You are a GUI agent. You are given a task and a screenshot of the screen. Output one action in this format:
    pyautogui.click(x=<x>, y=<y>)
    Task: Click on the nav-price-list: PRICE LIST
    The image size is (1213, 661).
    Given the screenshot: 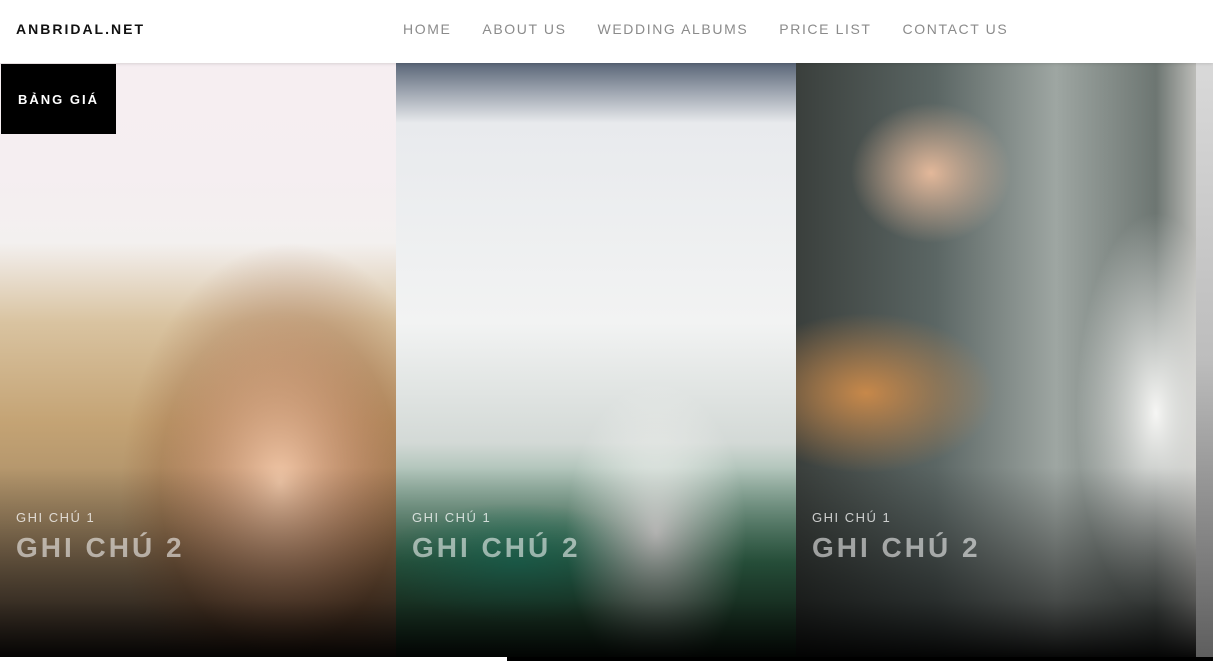 What is the action you would take?
    pyautogui.click(x=825, y=29)
    